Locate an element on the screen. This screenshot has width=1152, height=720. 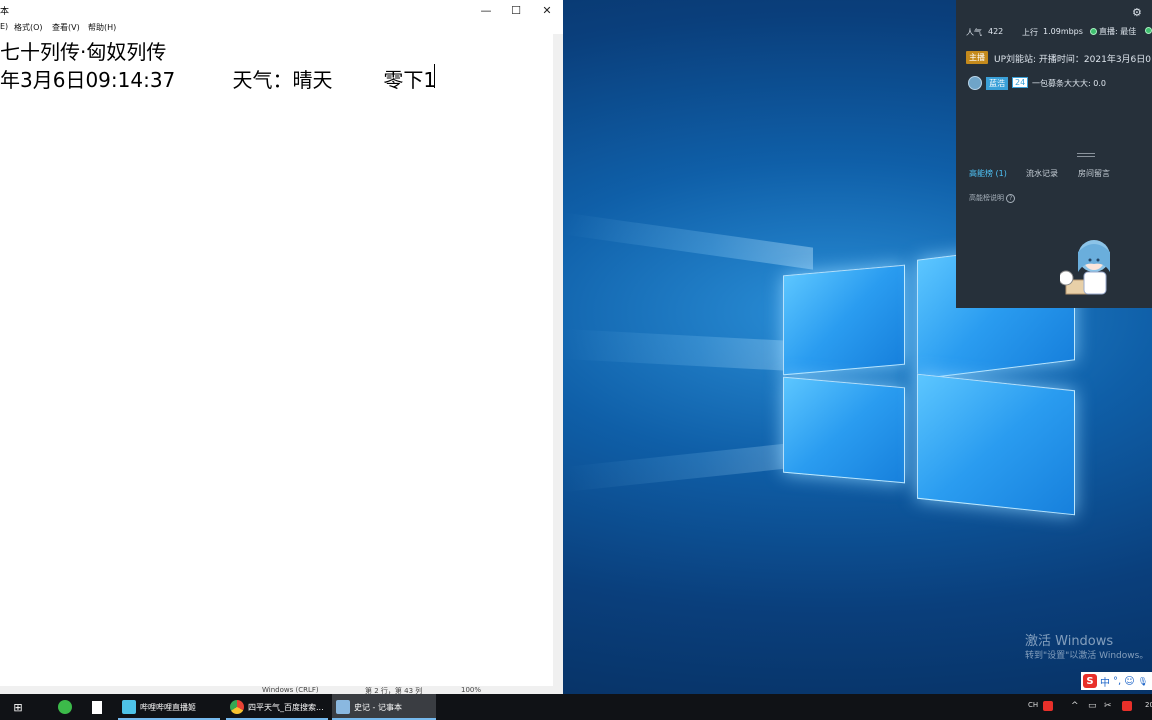
taskbar-app-notepad: 史记 - 记事本 is located at coordinates (384, 707).